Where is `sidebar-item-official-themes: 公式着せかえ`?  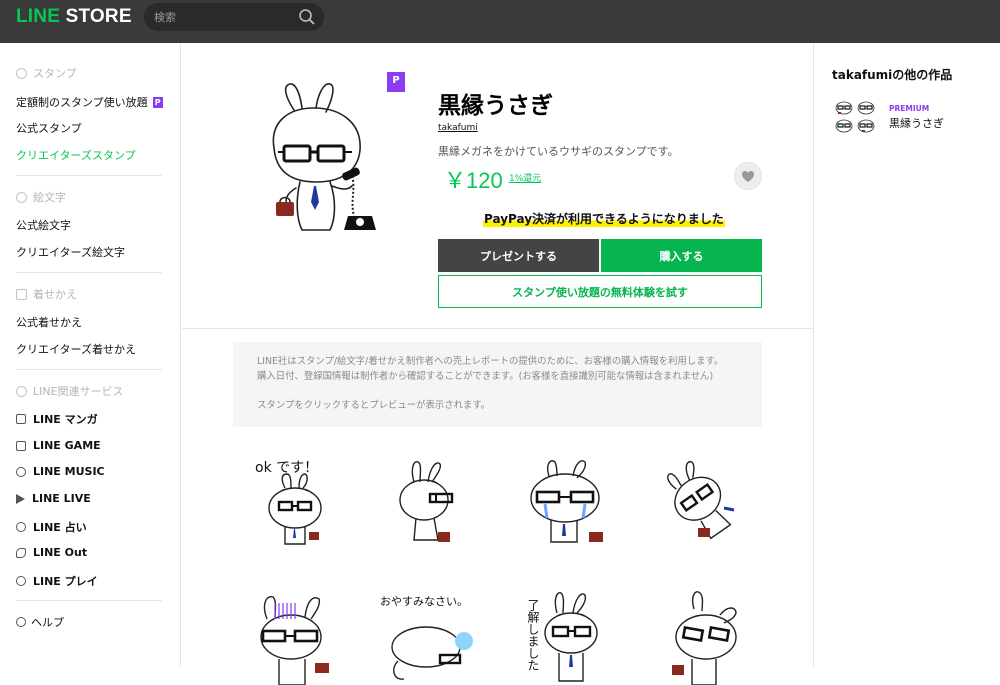 sidebar-item-official-themes: 公式着せかえ is located at coordinates (49, 322).